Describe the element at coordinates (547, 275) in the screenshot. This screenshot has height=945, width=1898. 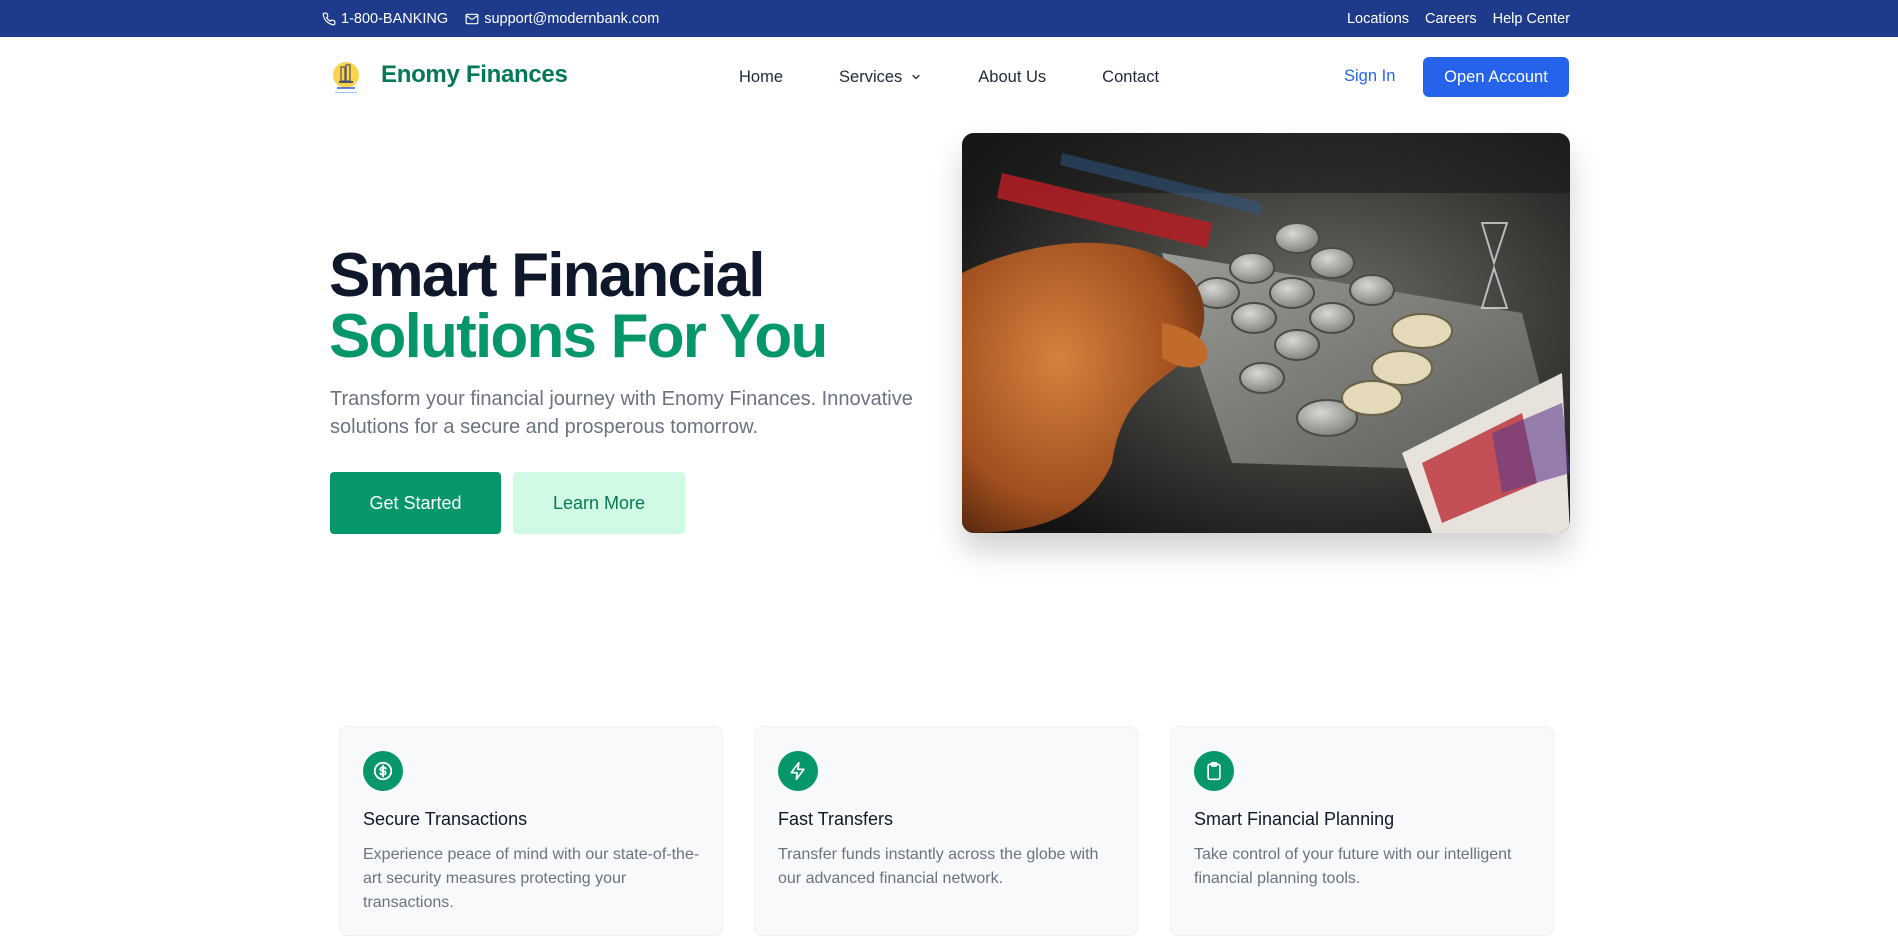
I see `hero-title-line1: Smart Financial` at that location.